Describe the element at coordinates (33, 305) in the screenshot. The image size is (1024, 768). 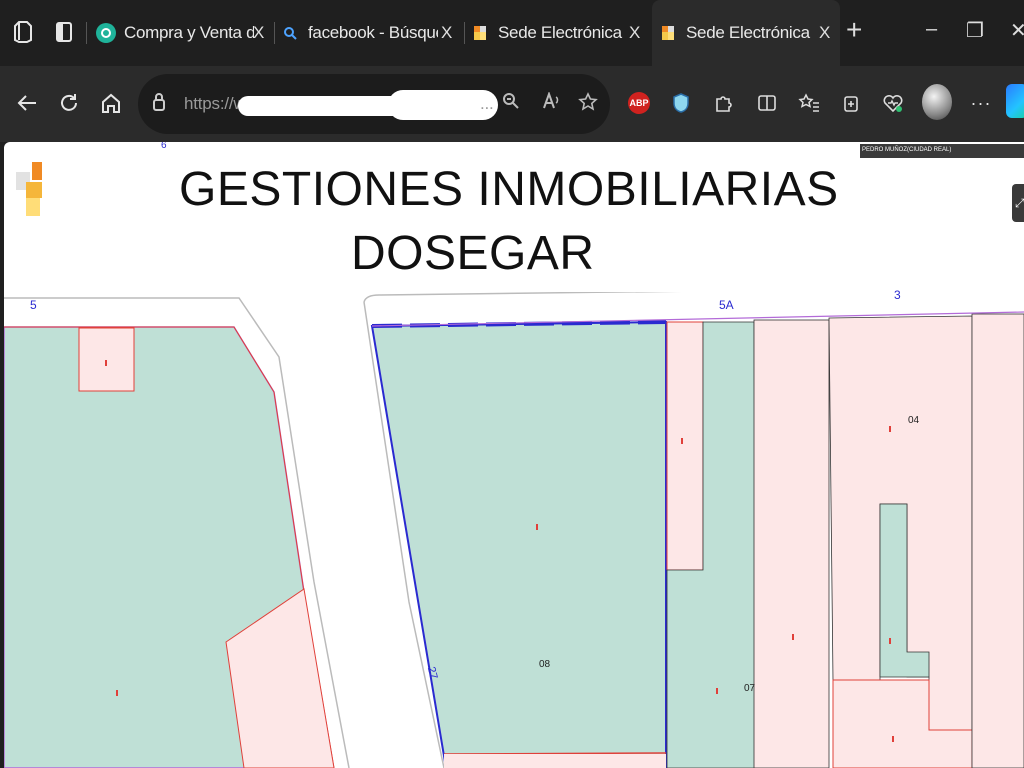
I see `street-number-label: 5` at that location.